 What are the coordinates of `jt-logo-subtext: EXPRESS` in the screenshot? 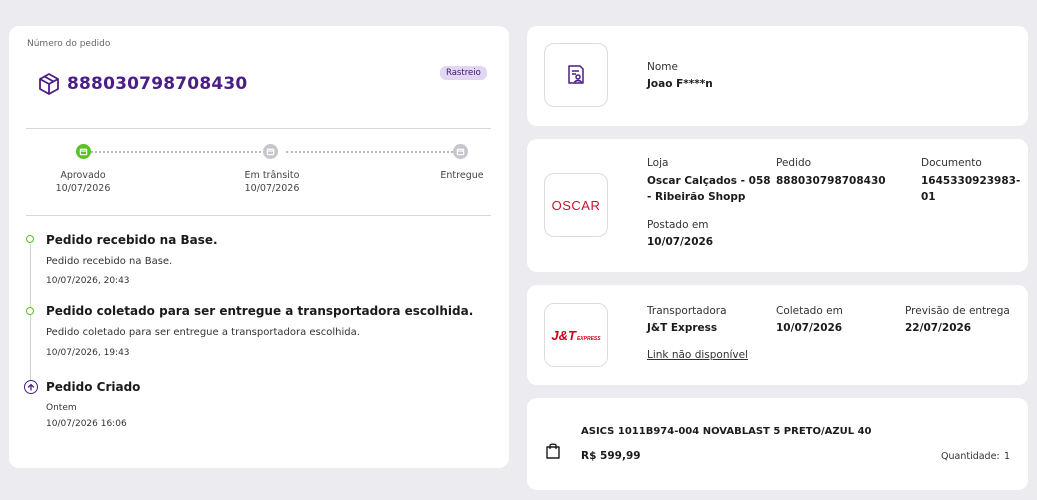 It's located at (588, 338).